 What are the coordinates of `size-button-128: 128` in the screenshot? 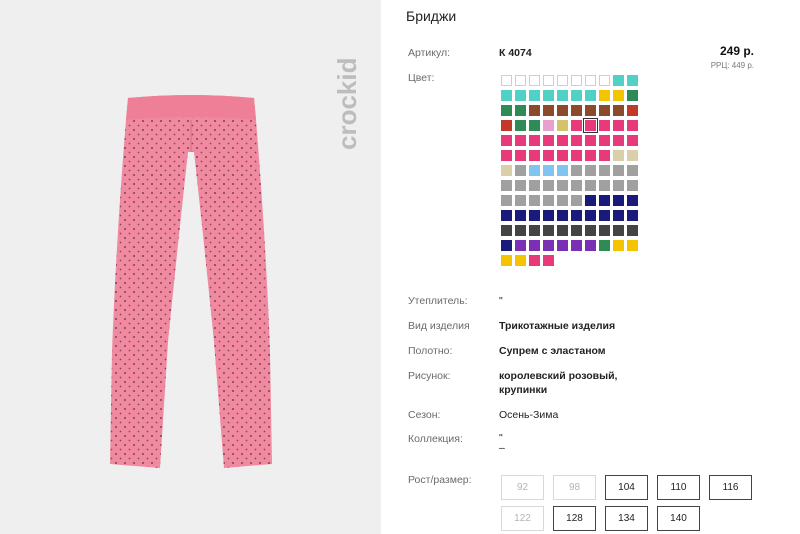 It's located at (574, 518).